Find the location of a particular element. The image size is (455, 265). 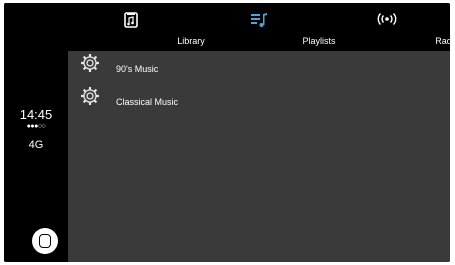

tab-playlists: Playlists is located at coordinates (267, 27).